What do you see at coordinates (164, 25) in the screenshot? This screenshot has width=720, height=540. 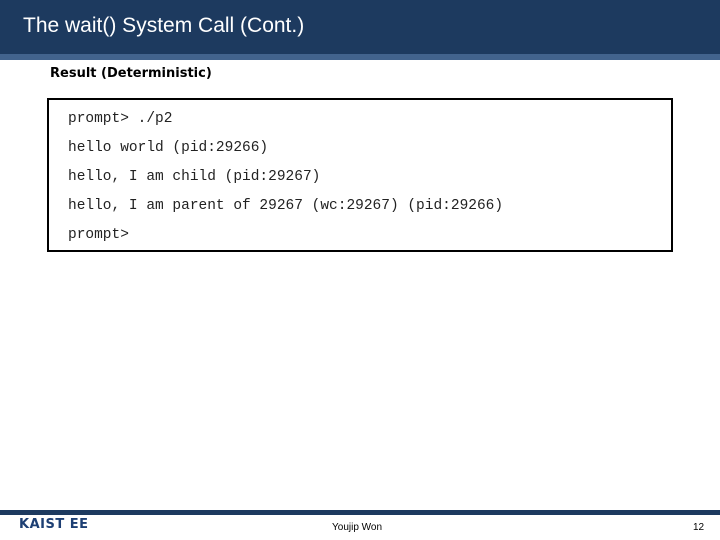 I see `slide-title: The wait() System Call (Cont.)` at bounding box center [164, 25].